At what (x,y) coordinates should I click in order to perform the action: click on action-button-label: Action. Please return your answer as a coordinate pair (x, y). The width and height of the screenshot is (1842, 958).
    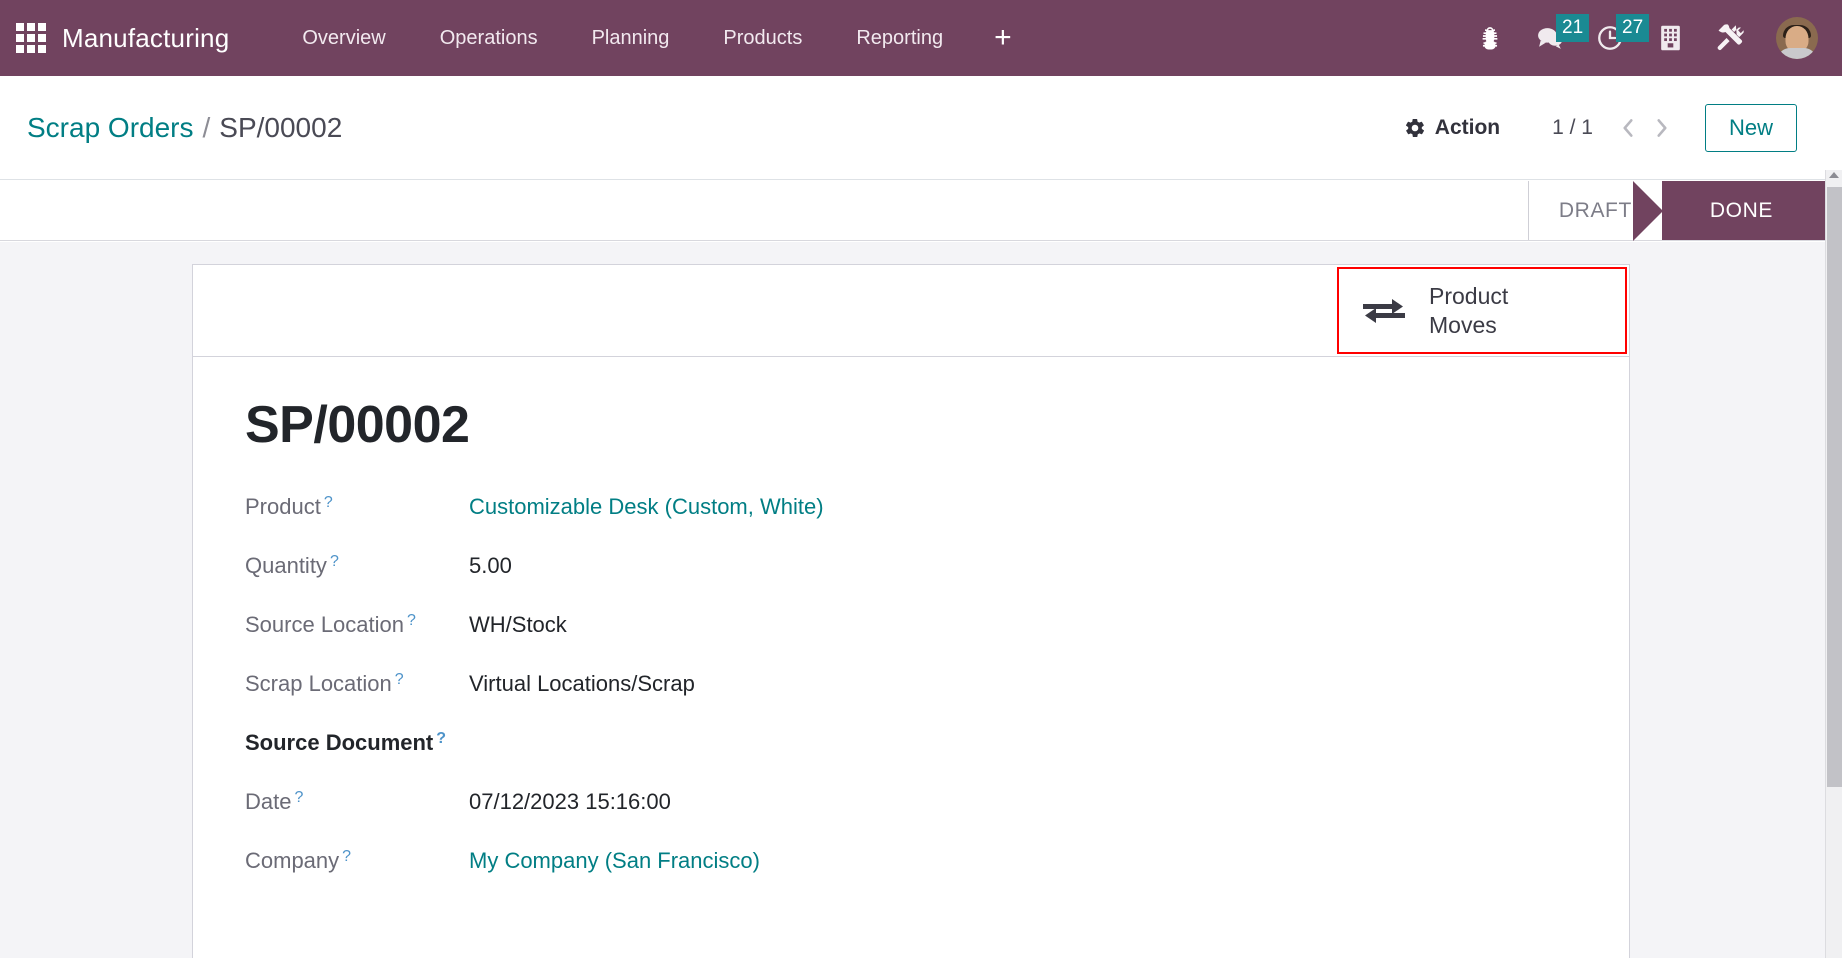
    Looking at the image, I should click on (1467, 127).